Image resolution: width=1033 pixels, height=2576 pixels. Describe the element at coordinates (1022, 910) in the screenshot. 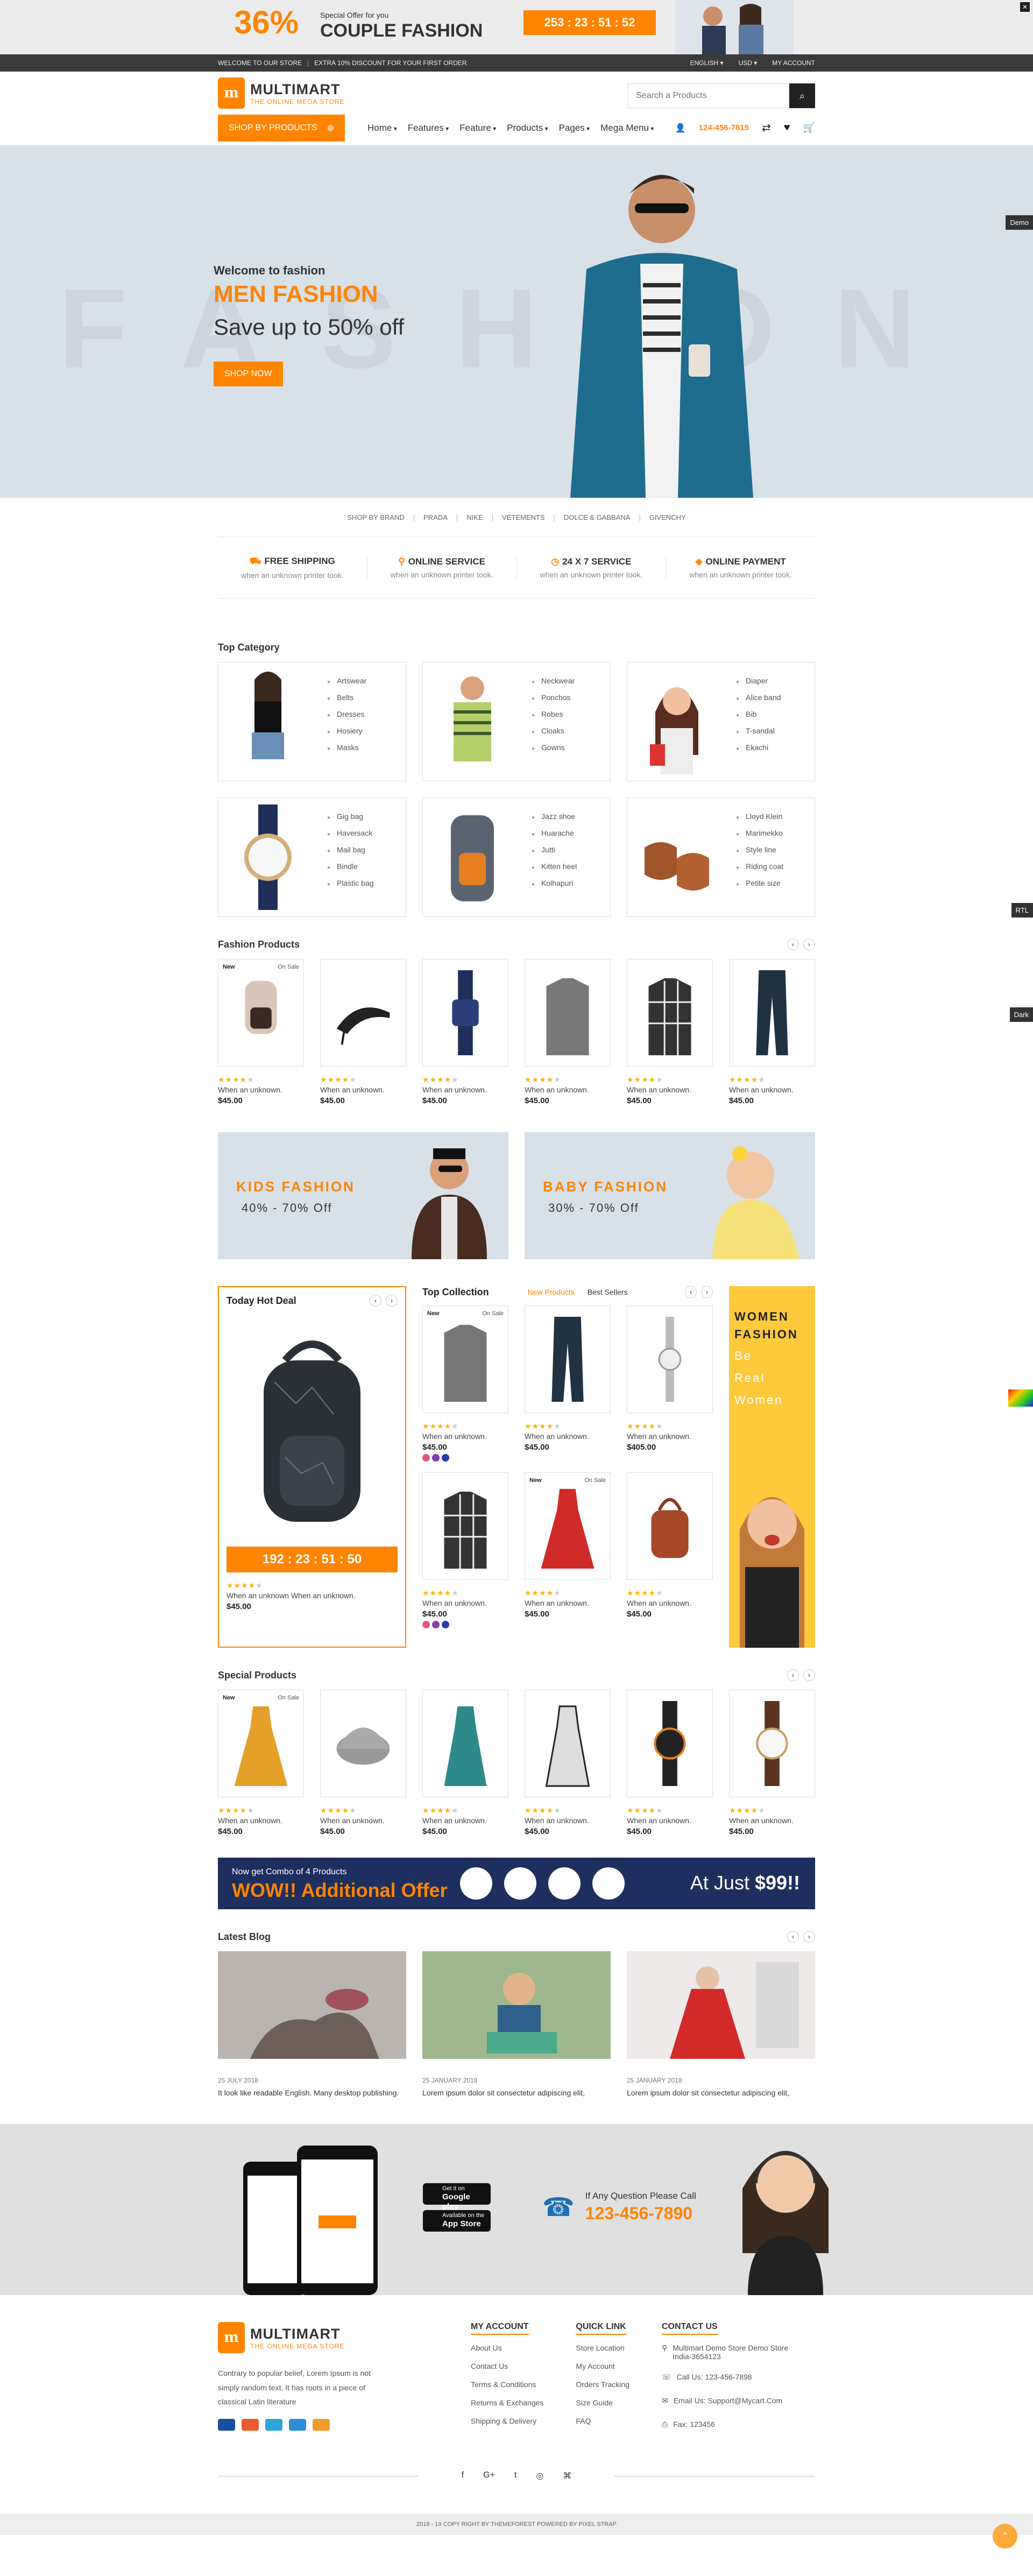

I see `rtl-tab: RTL` at that location.